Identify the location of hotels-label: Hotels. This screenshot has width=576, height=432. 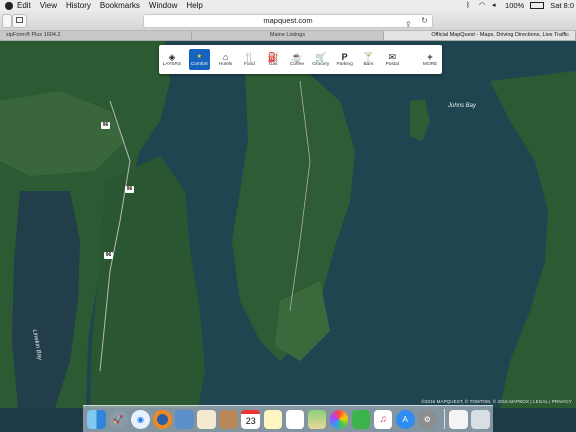
(225, 64).